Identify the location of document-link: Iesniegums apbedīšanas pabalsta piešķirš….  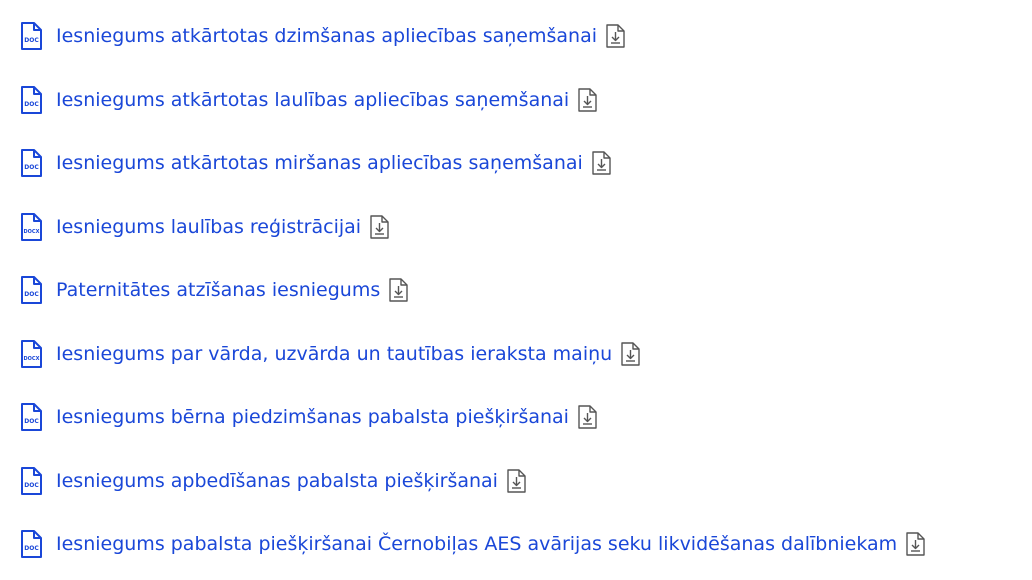
(277, 481).